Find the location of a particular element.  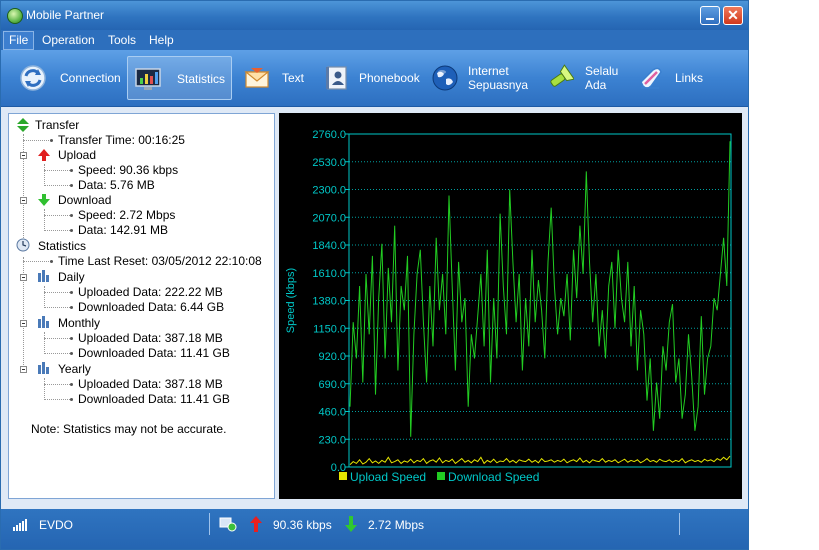

tree-yearly-uploaded: Uploaded Data: 387.18 MB is located at coordinates (150, 384).